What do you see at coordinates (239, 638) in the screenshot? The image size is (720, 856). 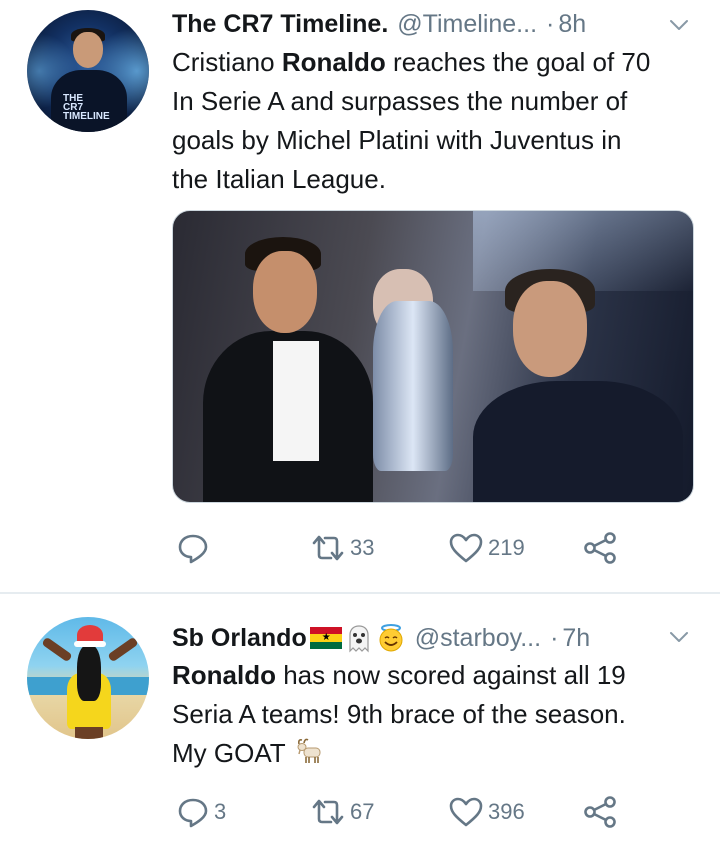 I see `author-name: Sb Orlando` at bounding box center [239, 638].